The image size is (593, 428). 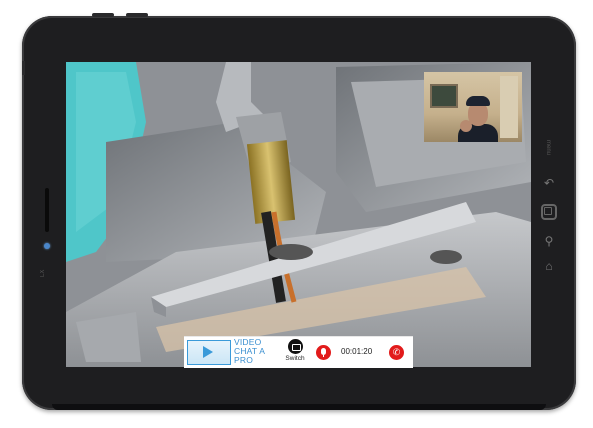 I want to click on switch-camera-button: Switch, so click(x=295, y=353).